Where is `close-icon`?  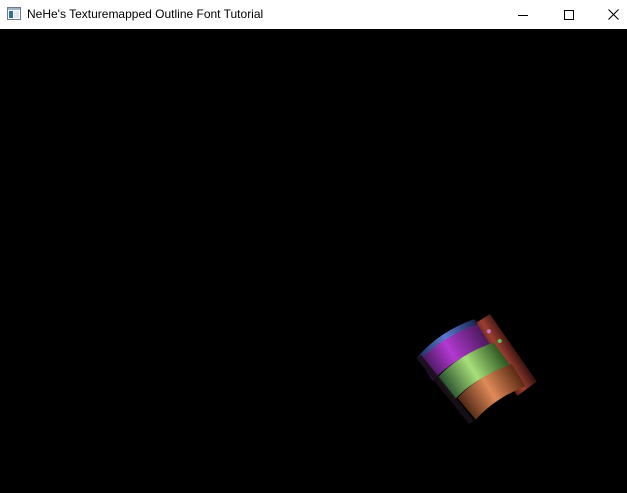 close-icon is located at coordinates (613, 14).